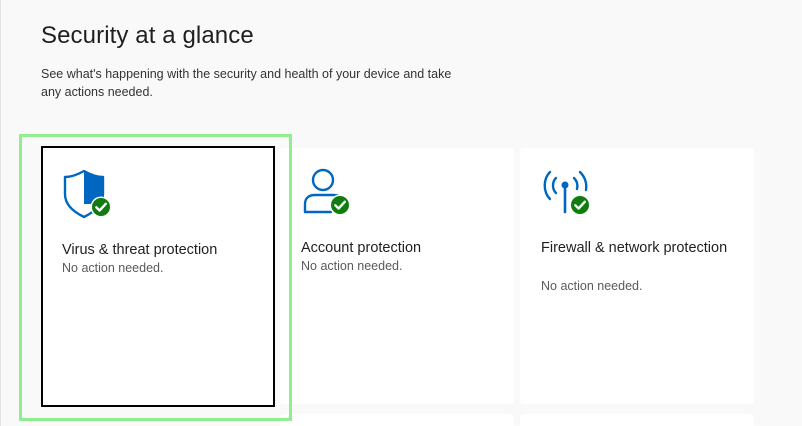 The width and height of the screenshot is (802, 426). Describe the element at coordinates (147, 35) in the screenshot. I see `page-title: Security at a glance` at that location.